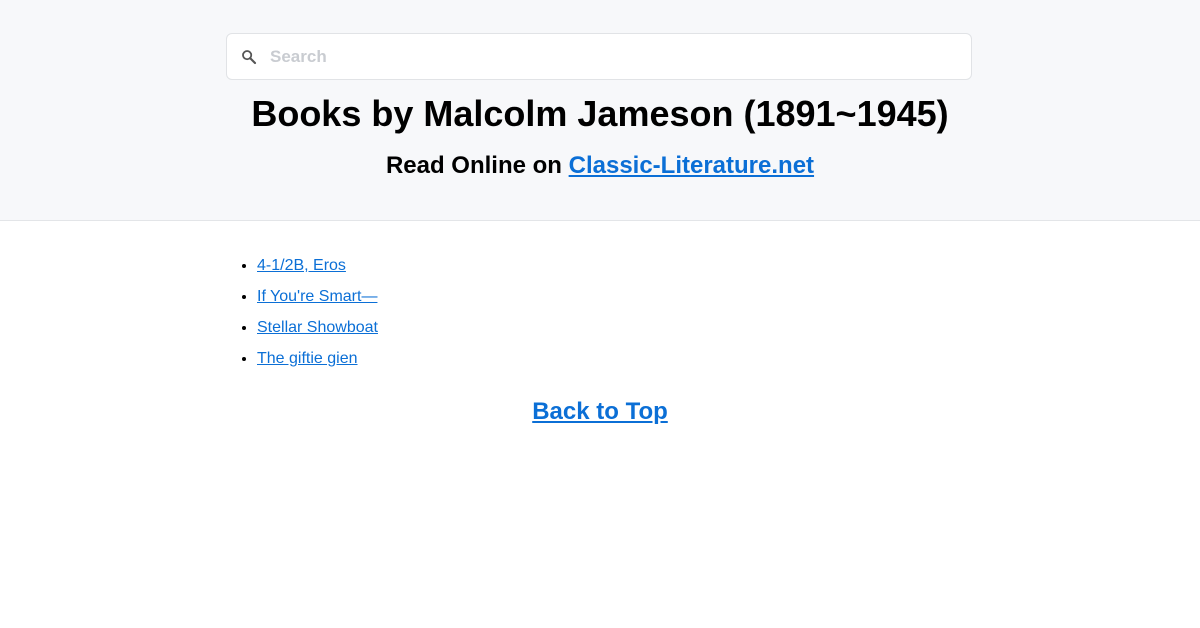  I want to click on book-link: The giftie gien, so click(307, 358).